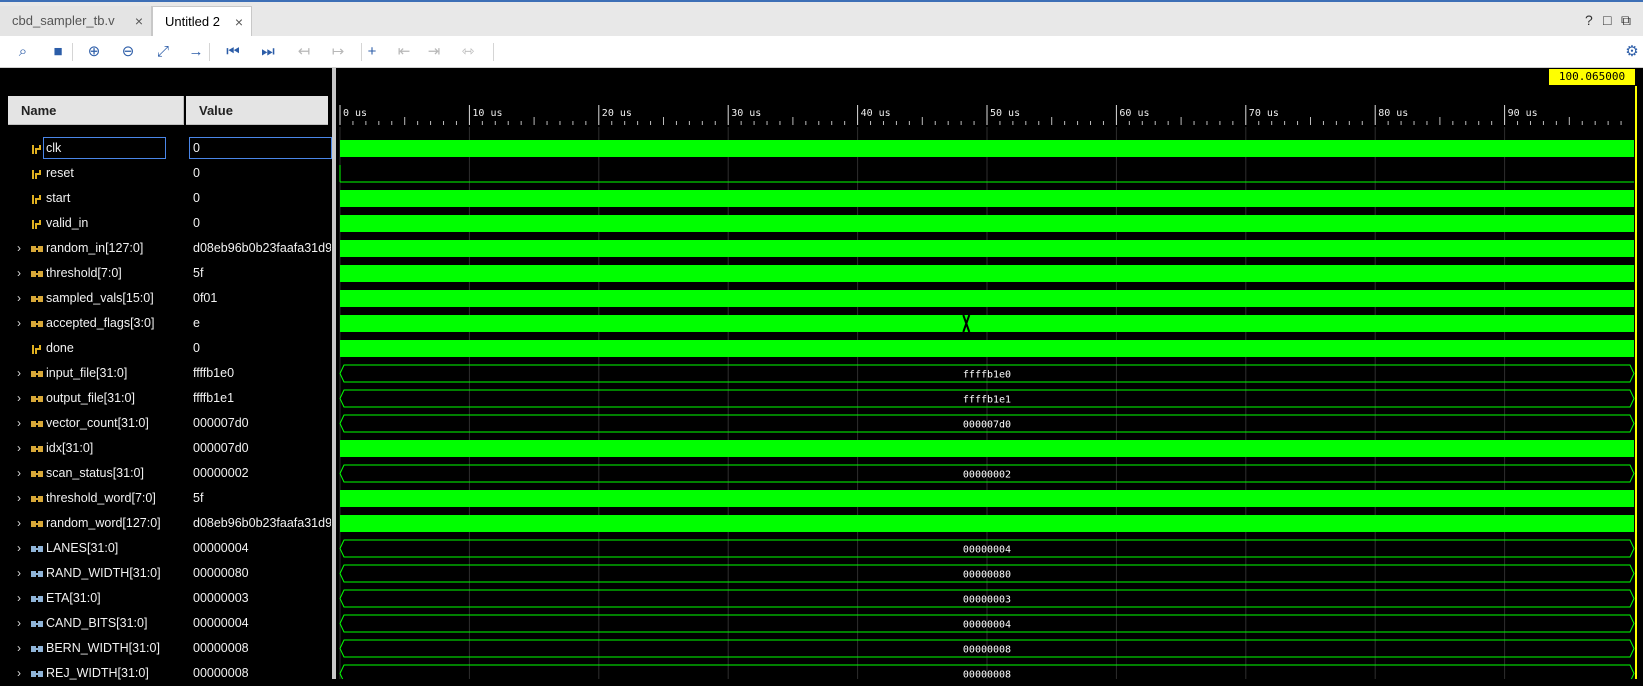  What do you see at coordinates (1264, 113) in the screenshot?
I see `time-tick-label: 70 us` at bounding box center [1264, 113].